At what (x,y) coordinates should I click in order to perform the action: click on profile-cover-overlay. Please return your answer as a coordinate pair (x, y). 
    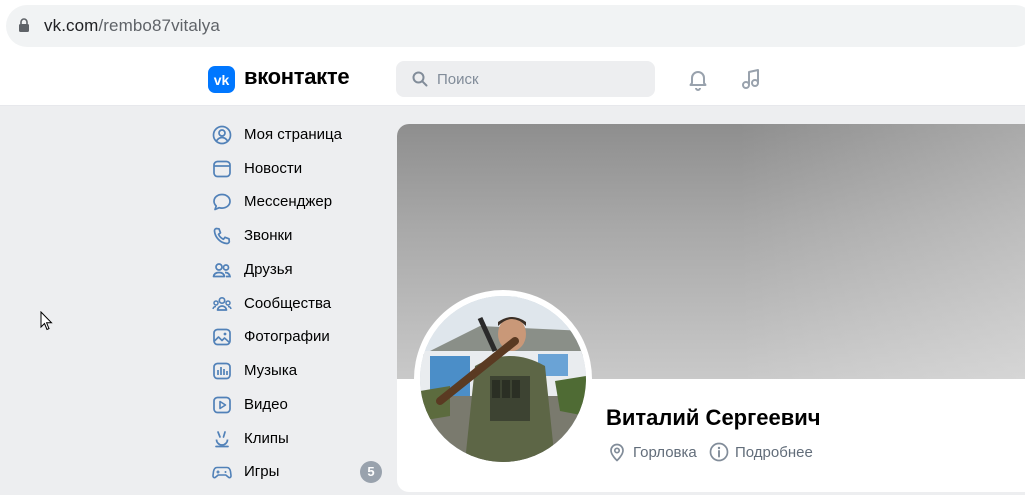
    Looking at the image, I should click on (881, 251).